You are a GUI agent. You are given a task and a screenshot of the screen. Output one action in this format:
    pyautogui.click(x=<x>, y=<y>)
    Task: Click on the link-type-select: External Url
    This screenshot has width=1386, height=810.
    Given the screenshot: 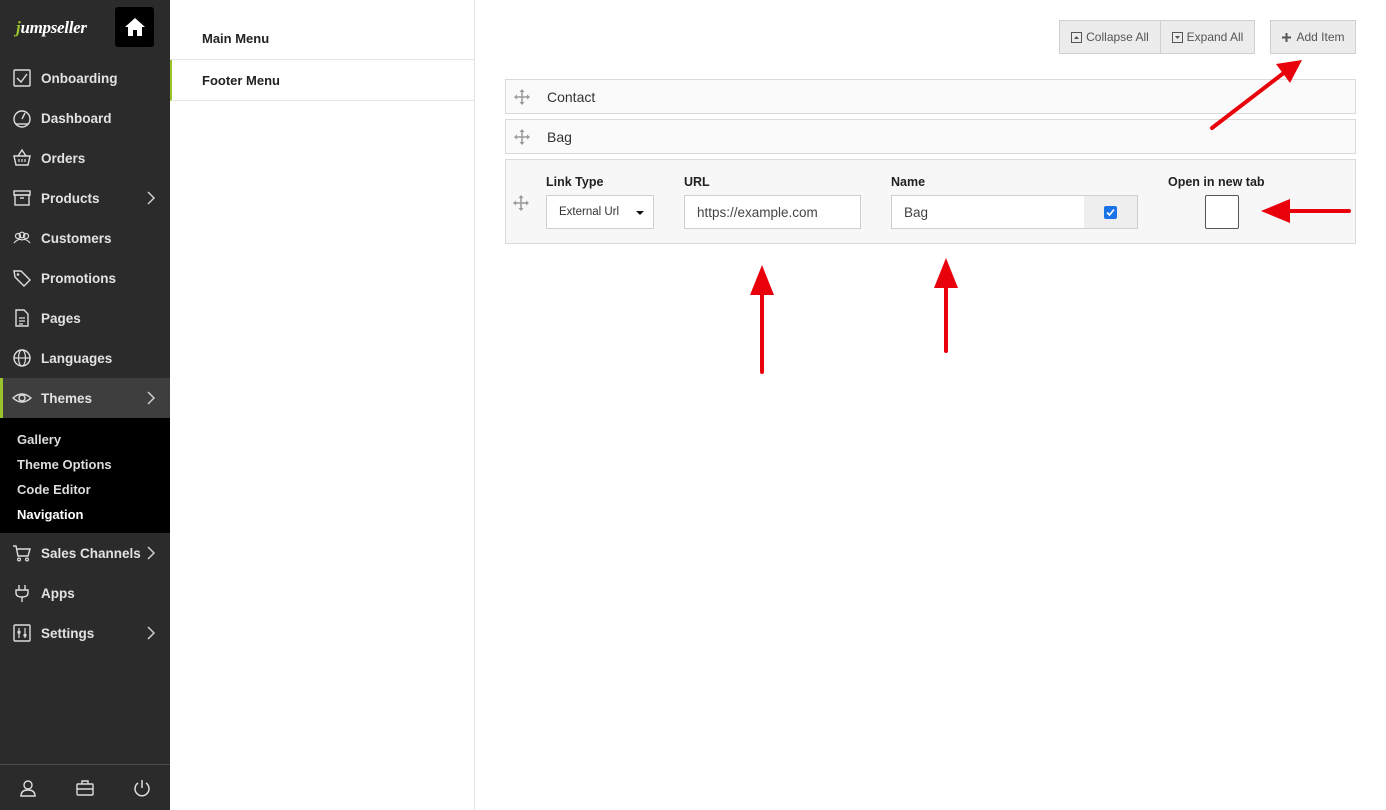 What is the action you would take?
    pyautogui.click(x=600, y=212)
    